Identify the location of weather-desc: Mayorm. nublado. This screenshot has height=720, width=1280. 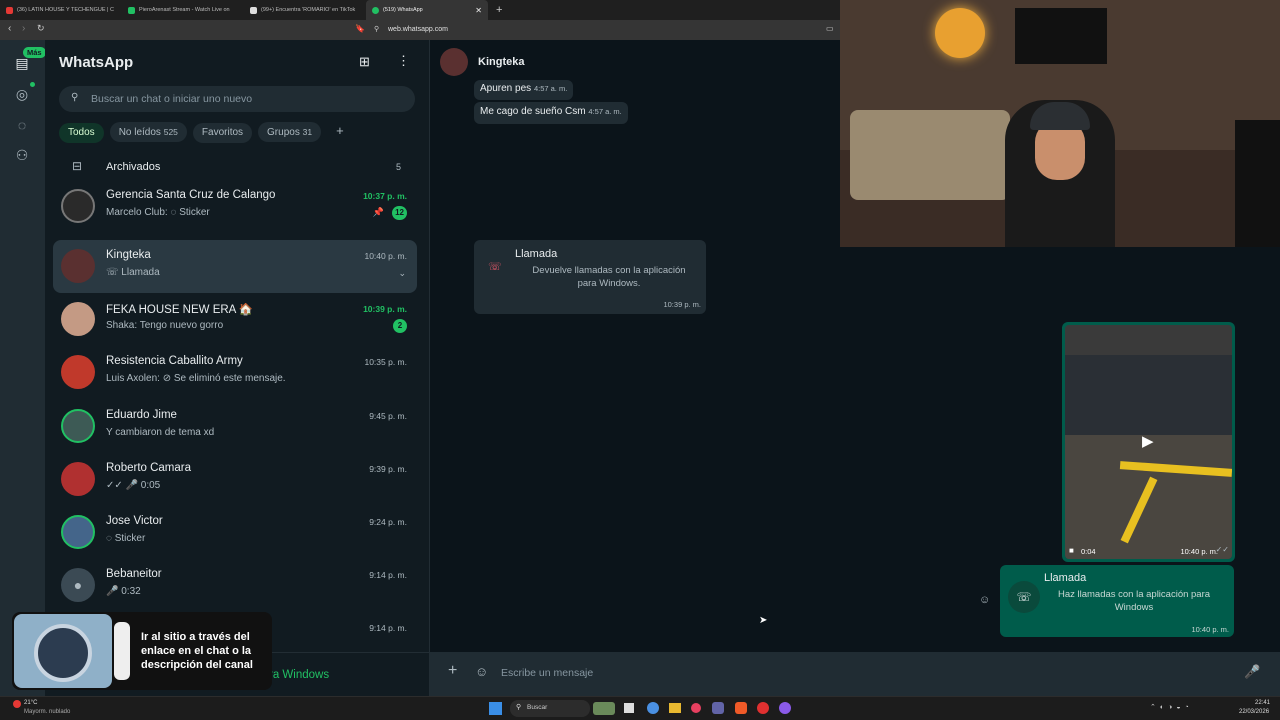
(47, 712).